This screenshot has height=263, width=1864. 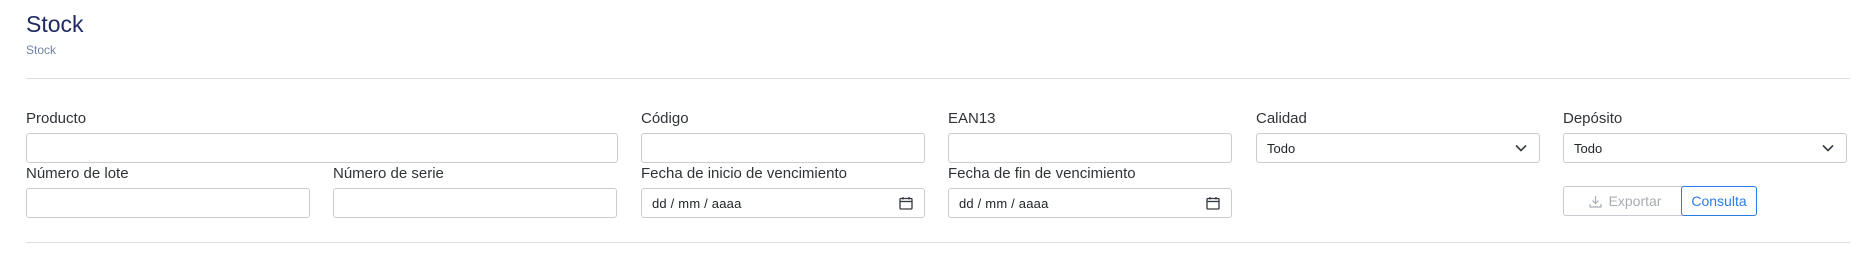 I want to click on producto-field: Producto, so click(x=322, y=136).